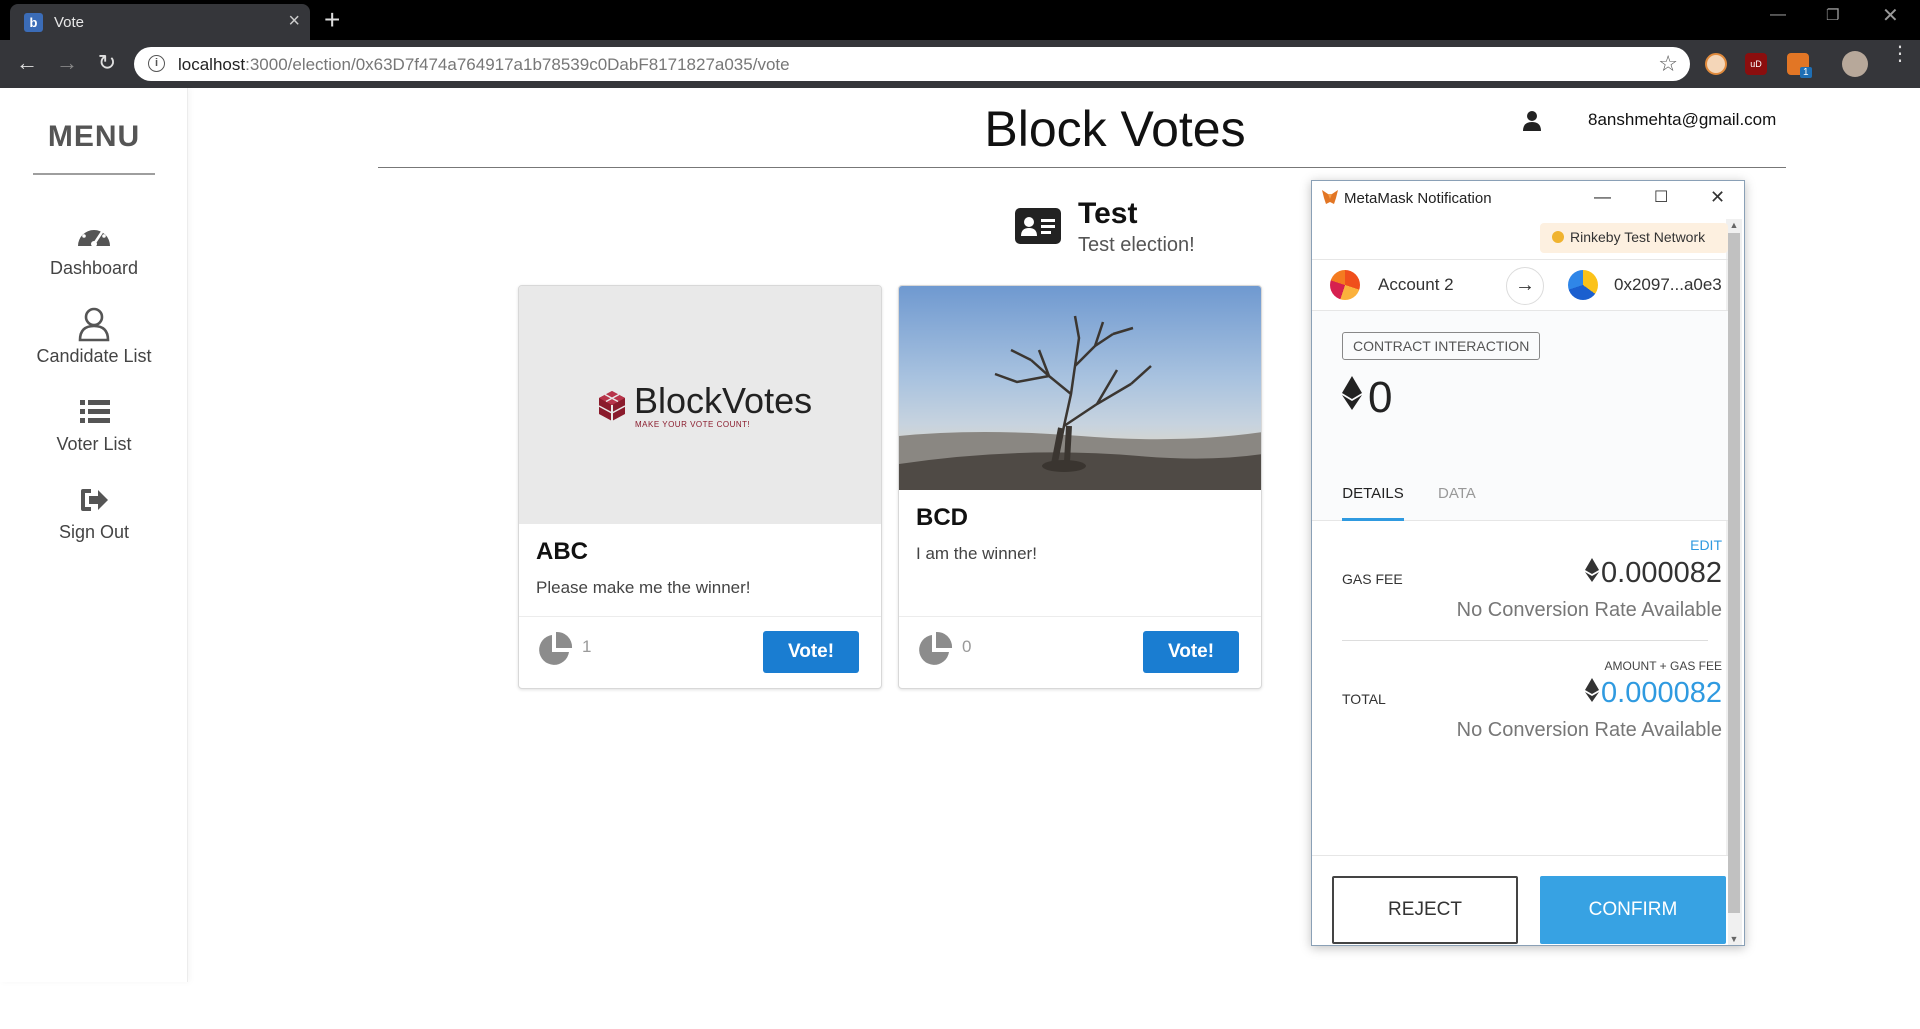 Image resolution: width=1920 pixels, height=1029 pixels. What do you see at coordinates (1661, 197) in the screenshot?
I see `maximize-window-icon: ☐` at bounding box center [1661, 197].